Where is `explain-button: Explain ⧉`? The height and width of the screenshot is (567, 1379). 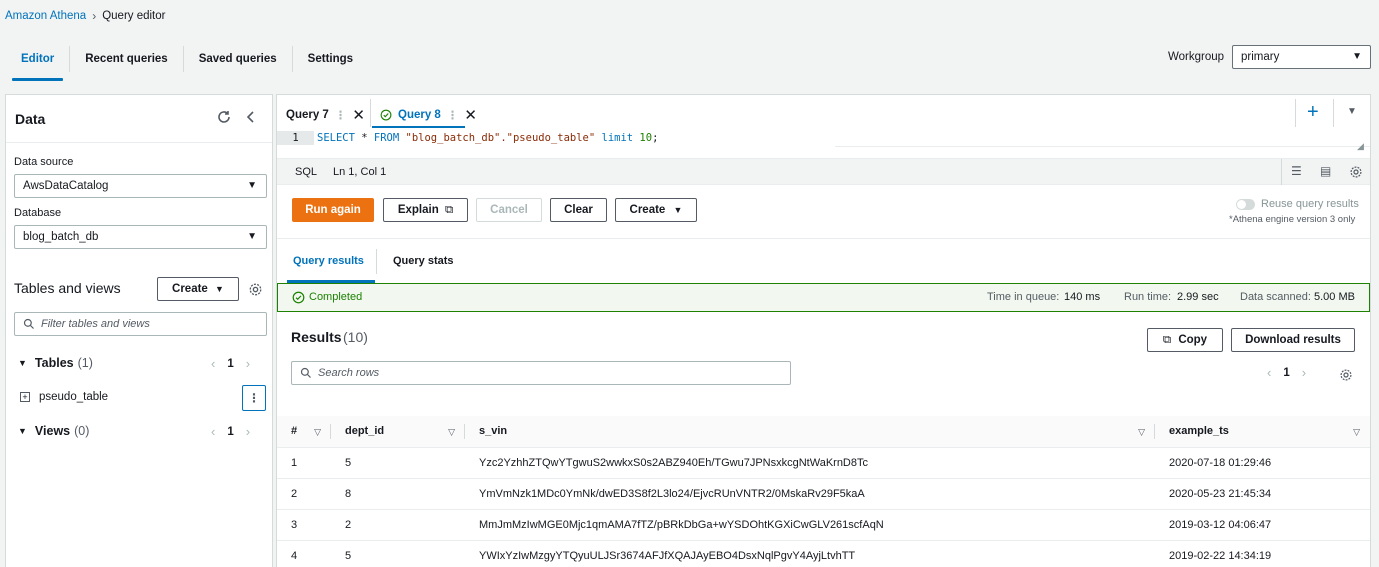
explain-button: Explain ⧉ is located at coordinates (425, 210).